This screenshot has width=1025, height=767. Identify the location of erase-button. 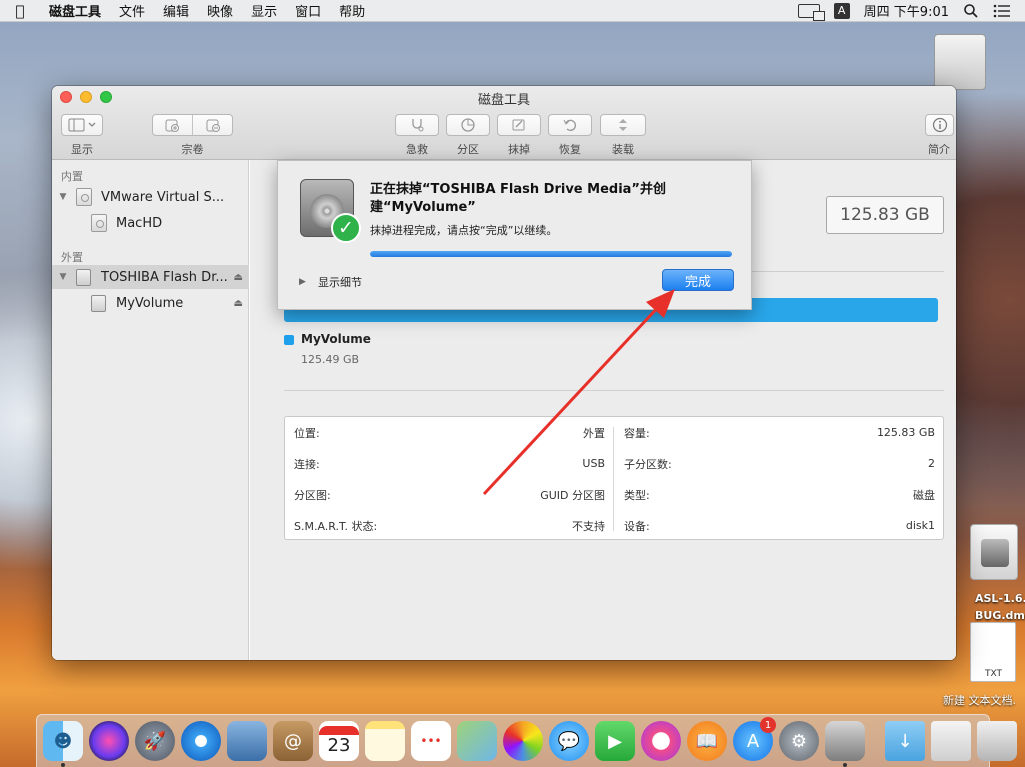
(519, 125).